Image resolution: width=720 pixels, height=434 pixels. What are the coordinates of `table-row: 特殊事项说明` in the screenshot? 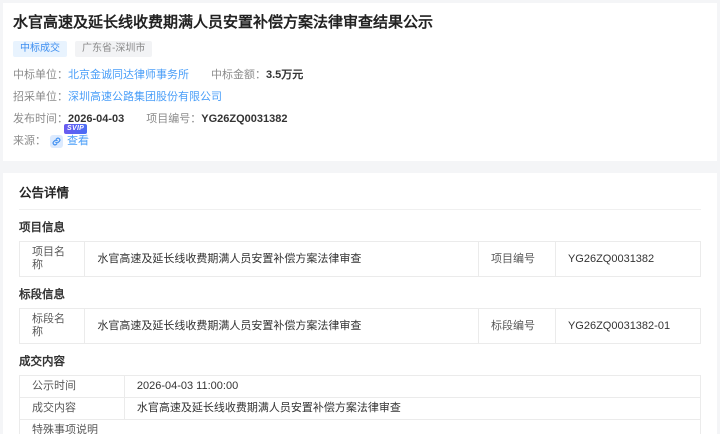 It's located at (360, 426).